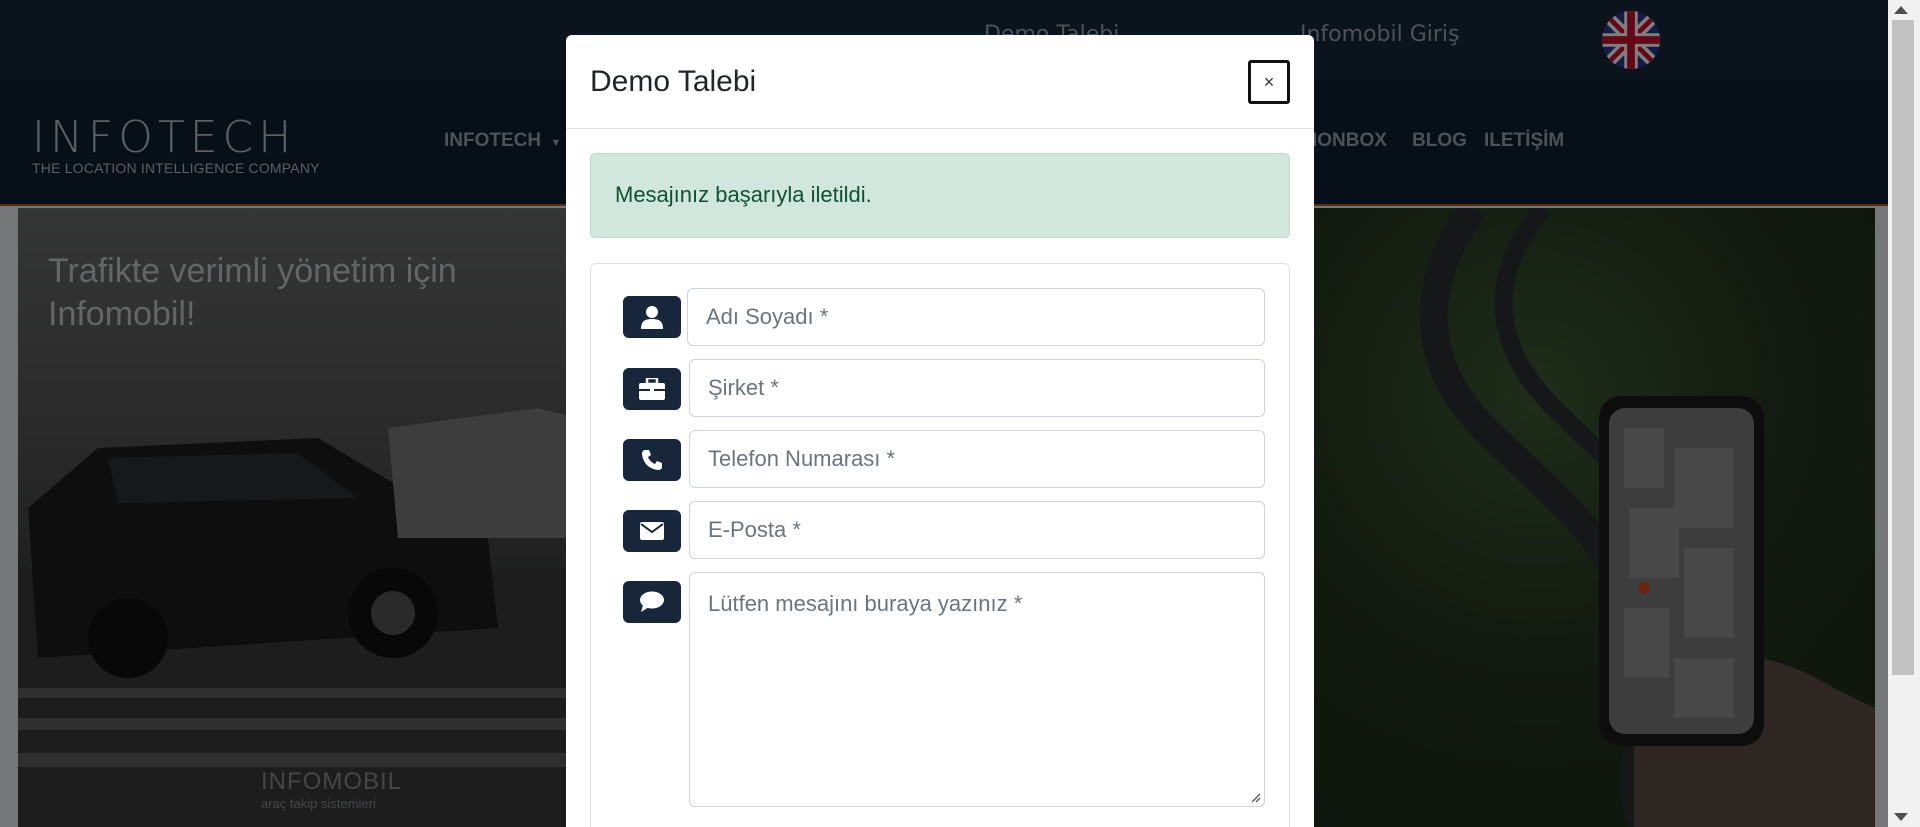  I want to click on scroll-up-arrow-icon, so click(1901, 10).